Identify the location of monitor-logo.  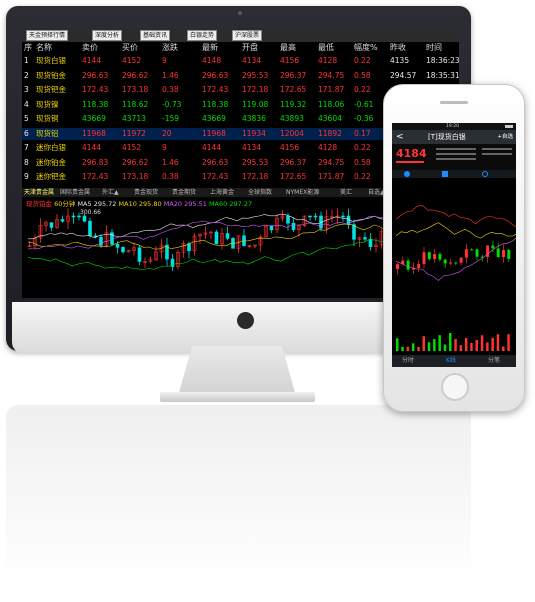
(245, 320).